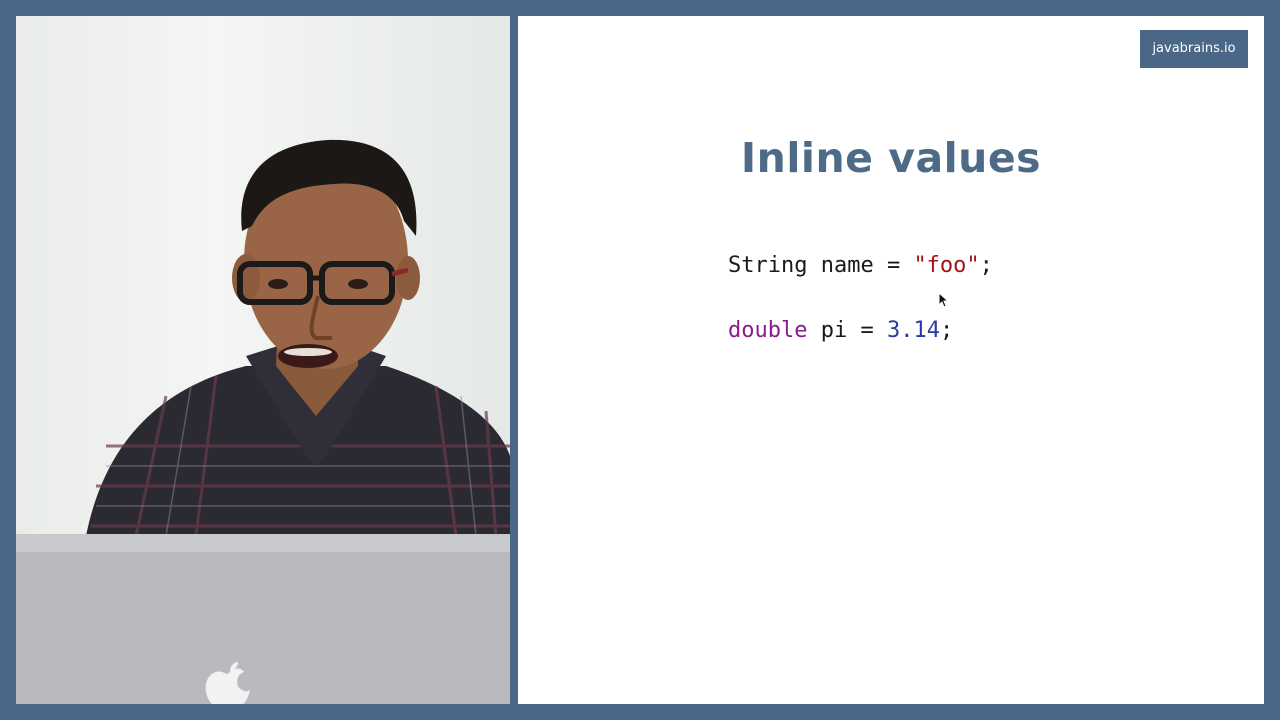  I want to click on slide-title: Inline values, so click(891, 158).